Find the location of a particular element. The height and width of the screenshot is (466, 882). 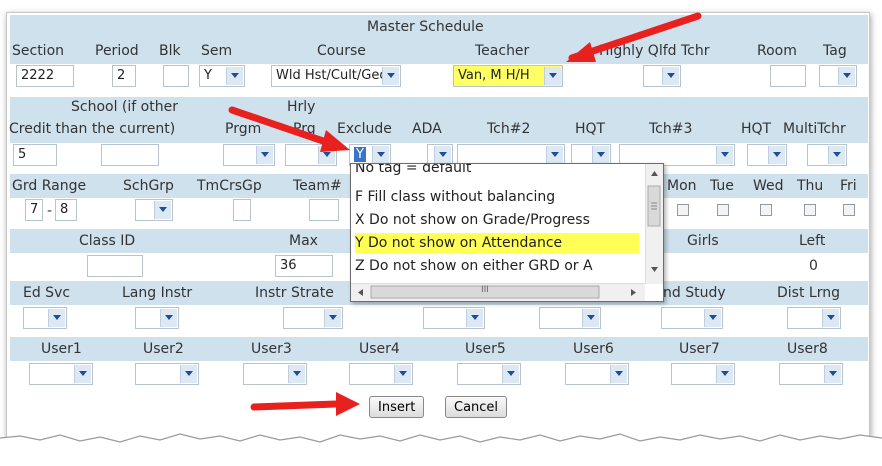

fri-checkbox is located at coordinates (849, 210).